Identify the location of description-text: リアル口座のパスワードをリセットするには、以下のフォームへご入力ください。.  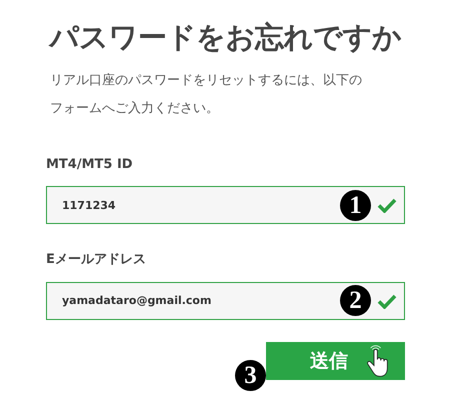
(206, 95).